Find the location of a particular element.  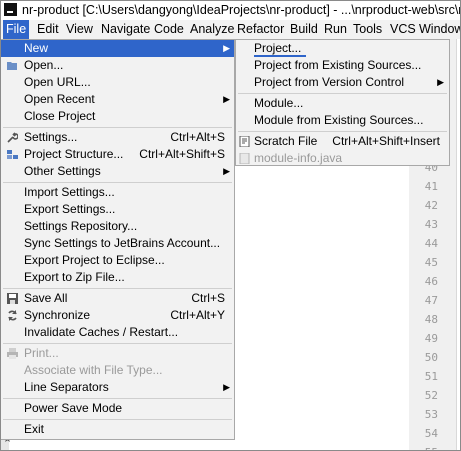

shortcut-text: Ctrl+S is located at coordinates (208, 298).